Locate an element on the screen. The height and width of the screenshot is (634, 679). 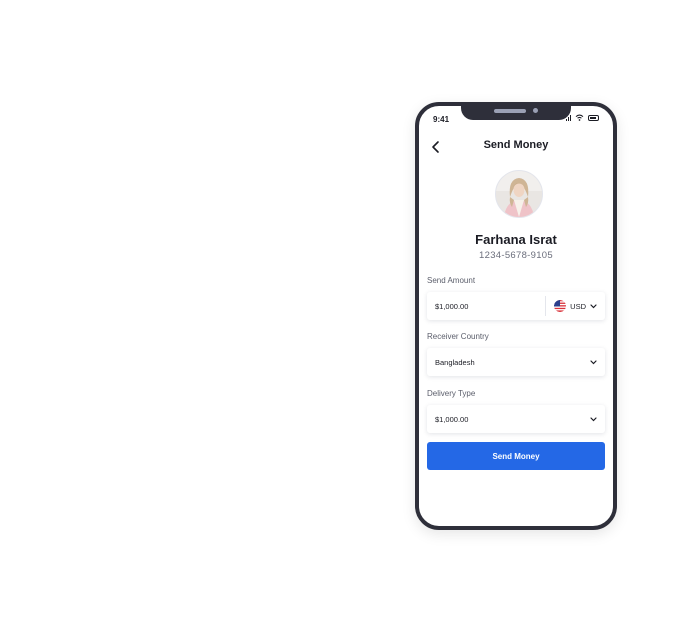
page-title: Send Money is located at coordinates (516, 145).